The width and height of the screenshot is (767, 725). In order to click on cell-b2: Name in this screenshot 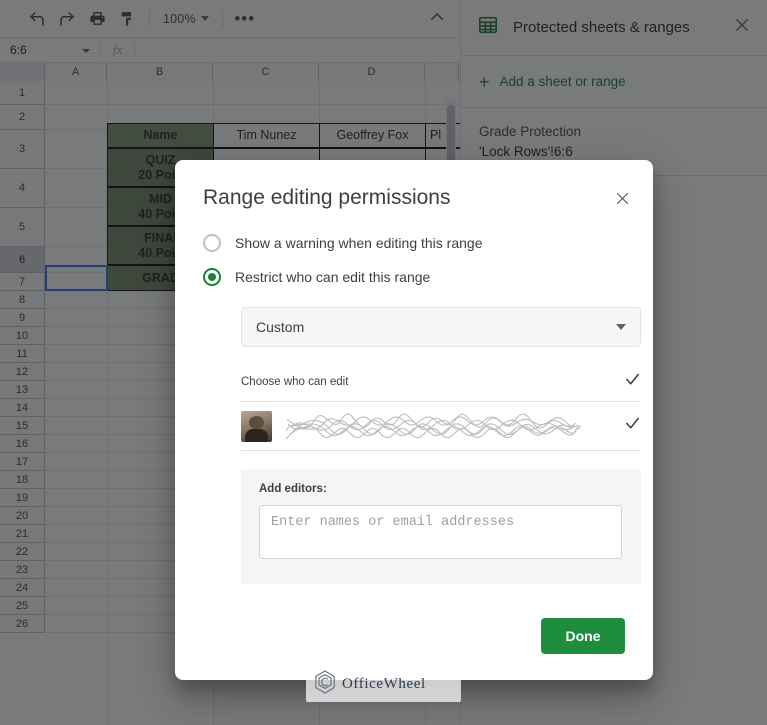, I will do `click(160, 135)`.